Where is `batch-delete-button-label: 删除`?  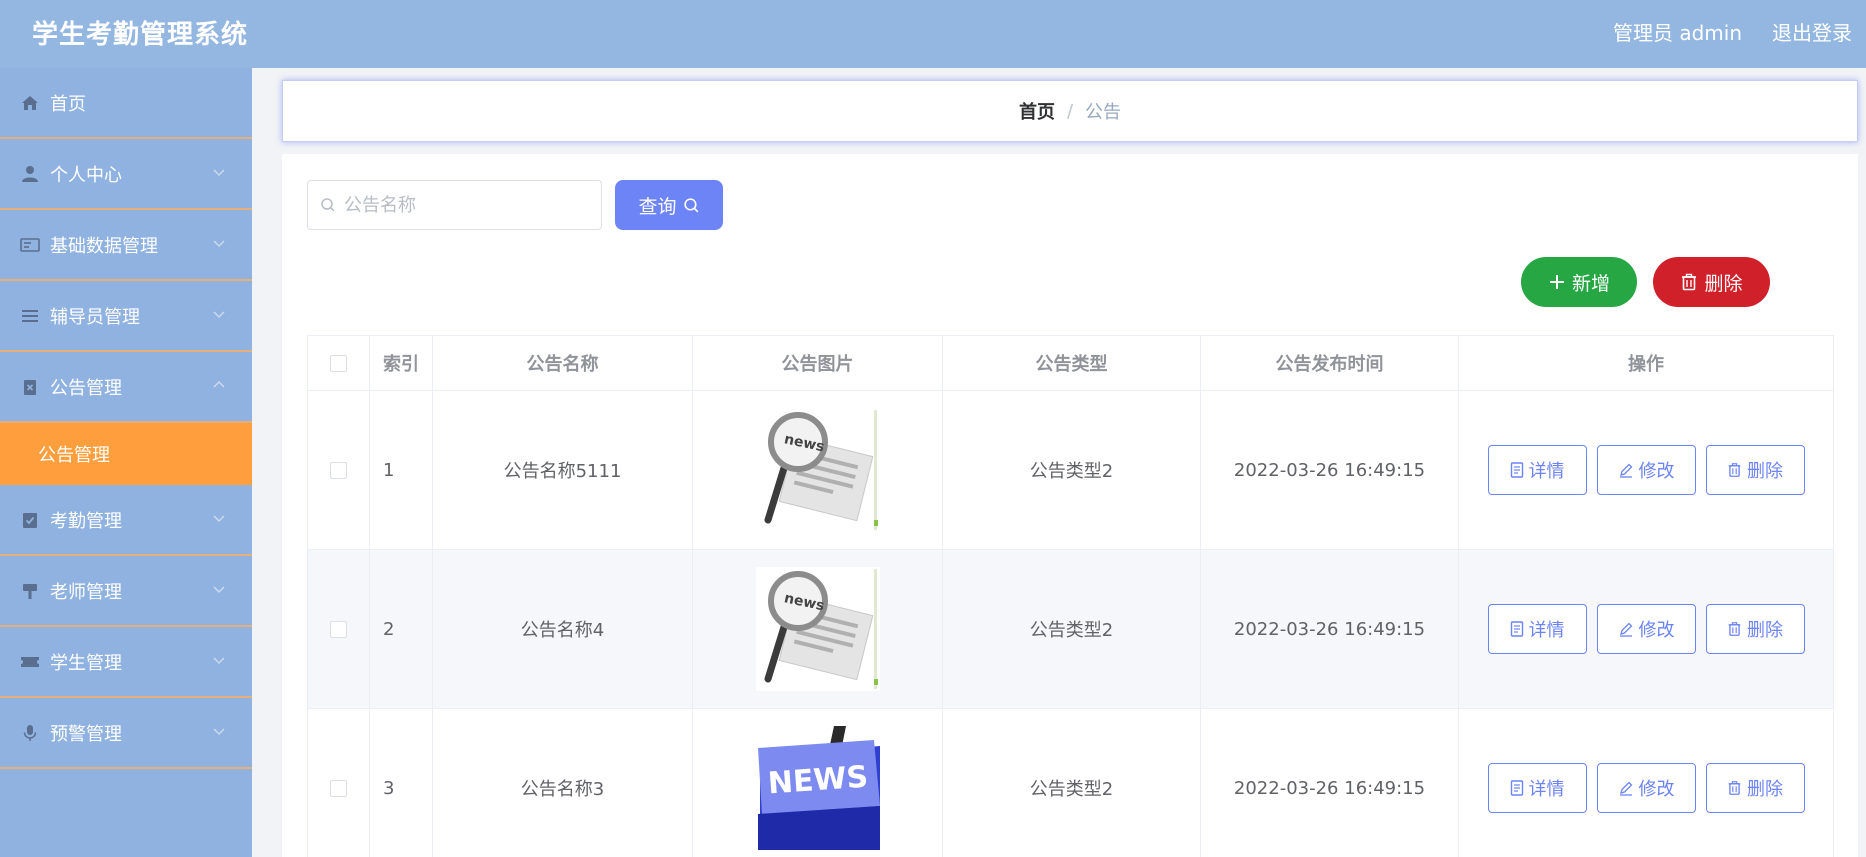 batch-delete-button-label: 删除 is located at coordinates (1723, 283).